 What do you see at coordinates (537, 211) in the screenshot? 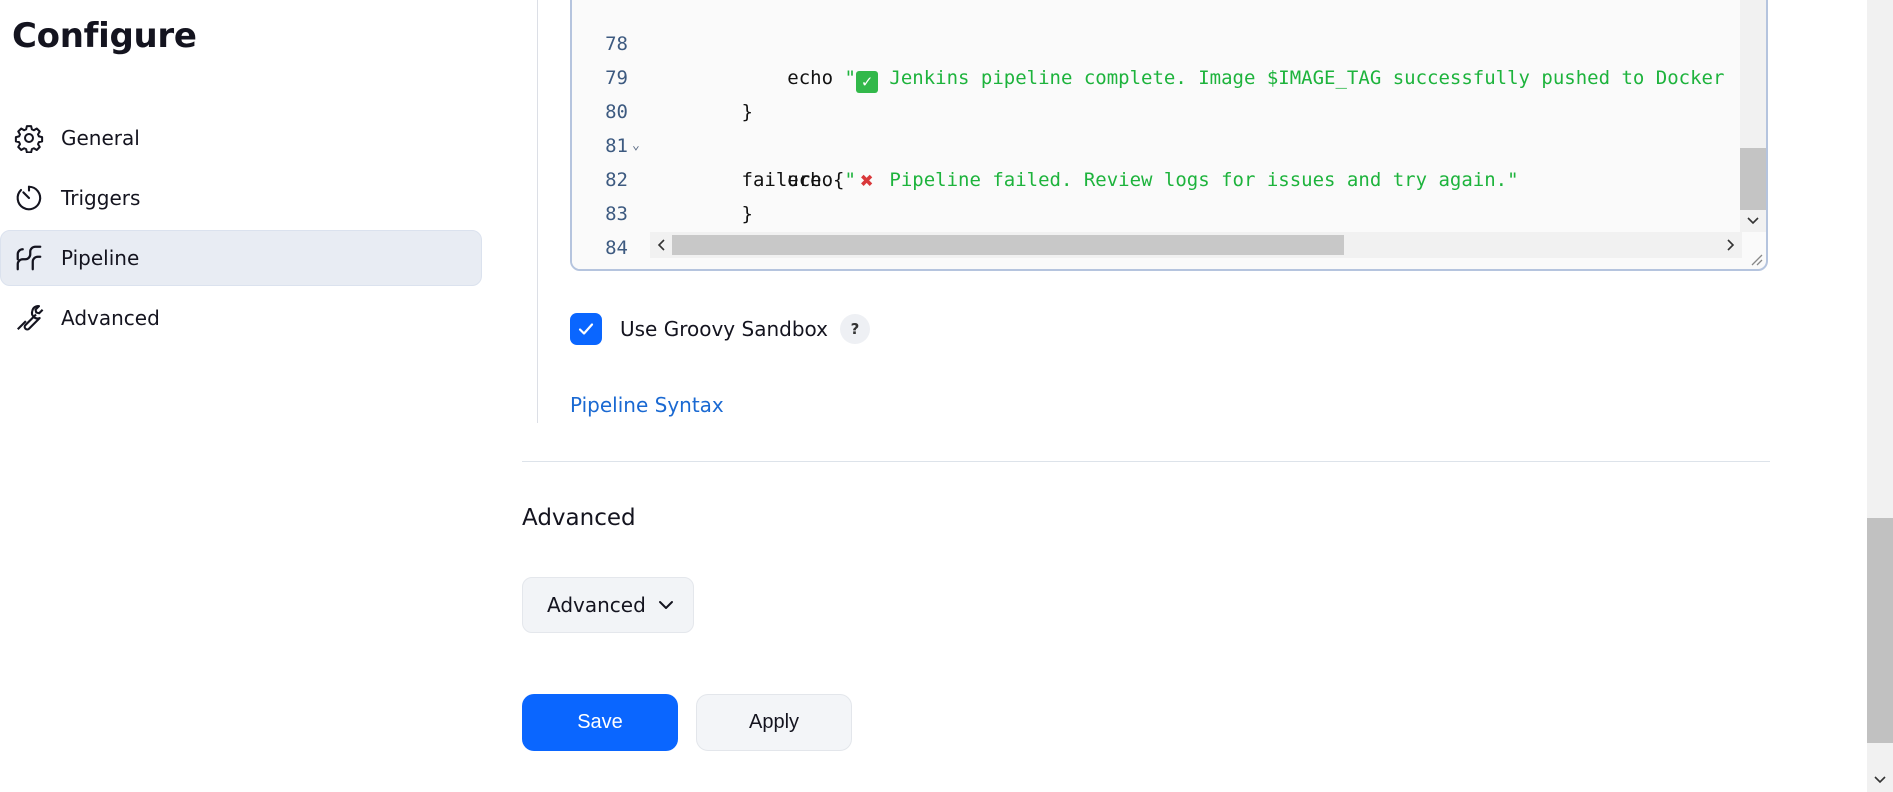
I see `section-rule` at bounding box center [537, 211].